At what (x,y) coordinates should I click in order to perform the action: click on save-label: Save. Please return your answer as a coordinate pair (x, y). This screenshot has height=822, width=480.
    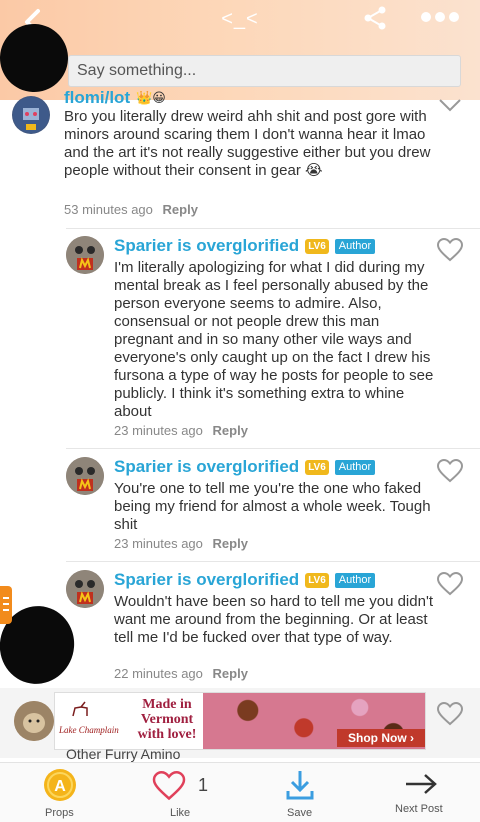
    Looking at the image, I should click on (300, 813).